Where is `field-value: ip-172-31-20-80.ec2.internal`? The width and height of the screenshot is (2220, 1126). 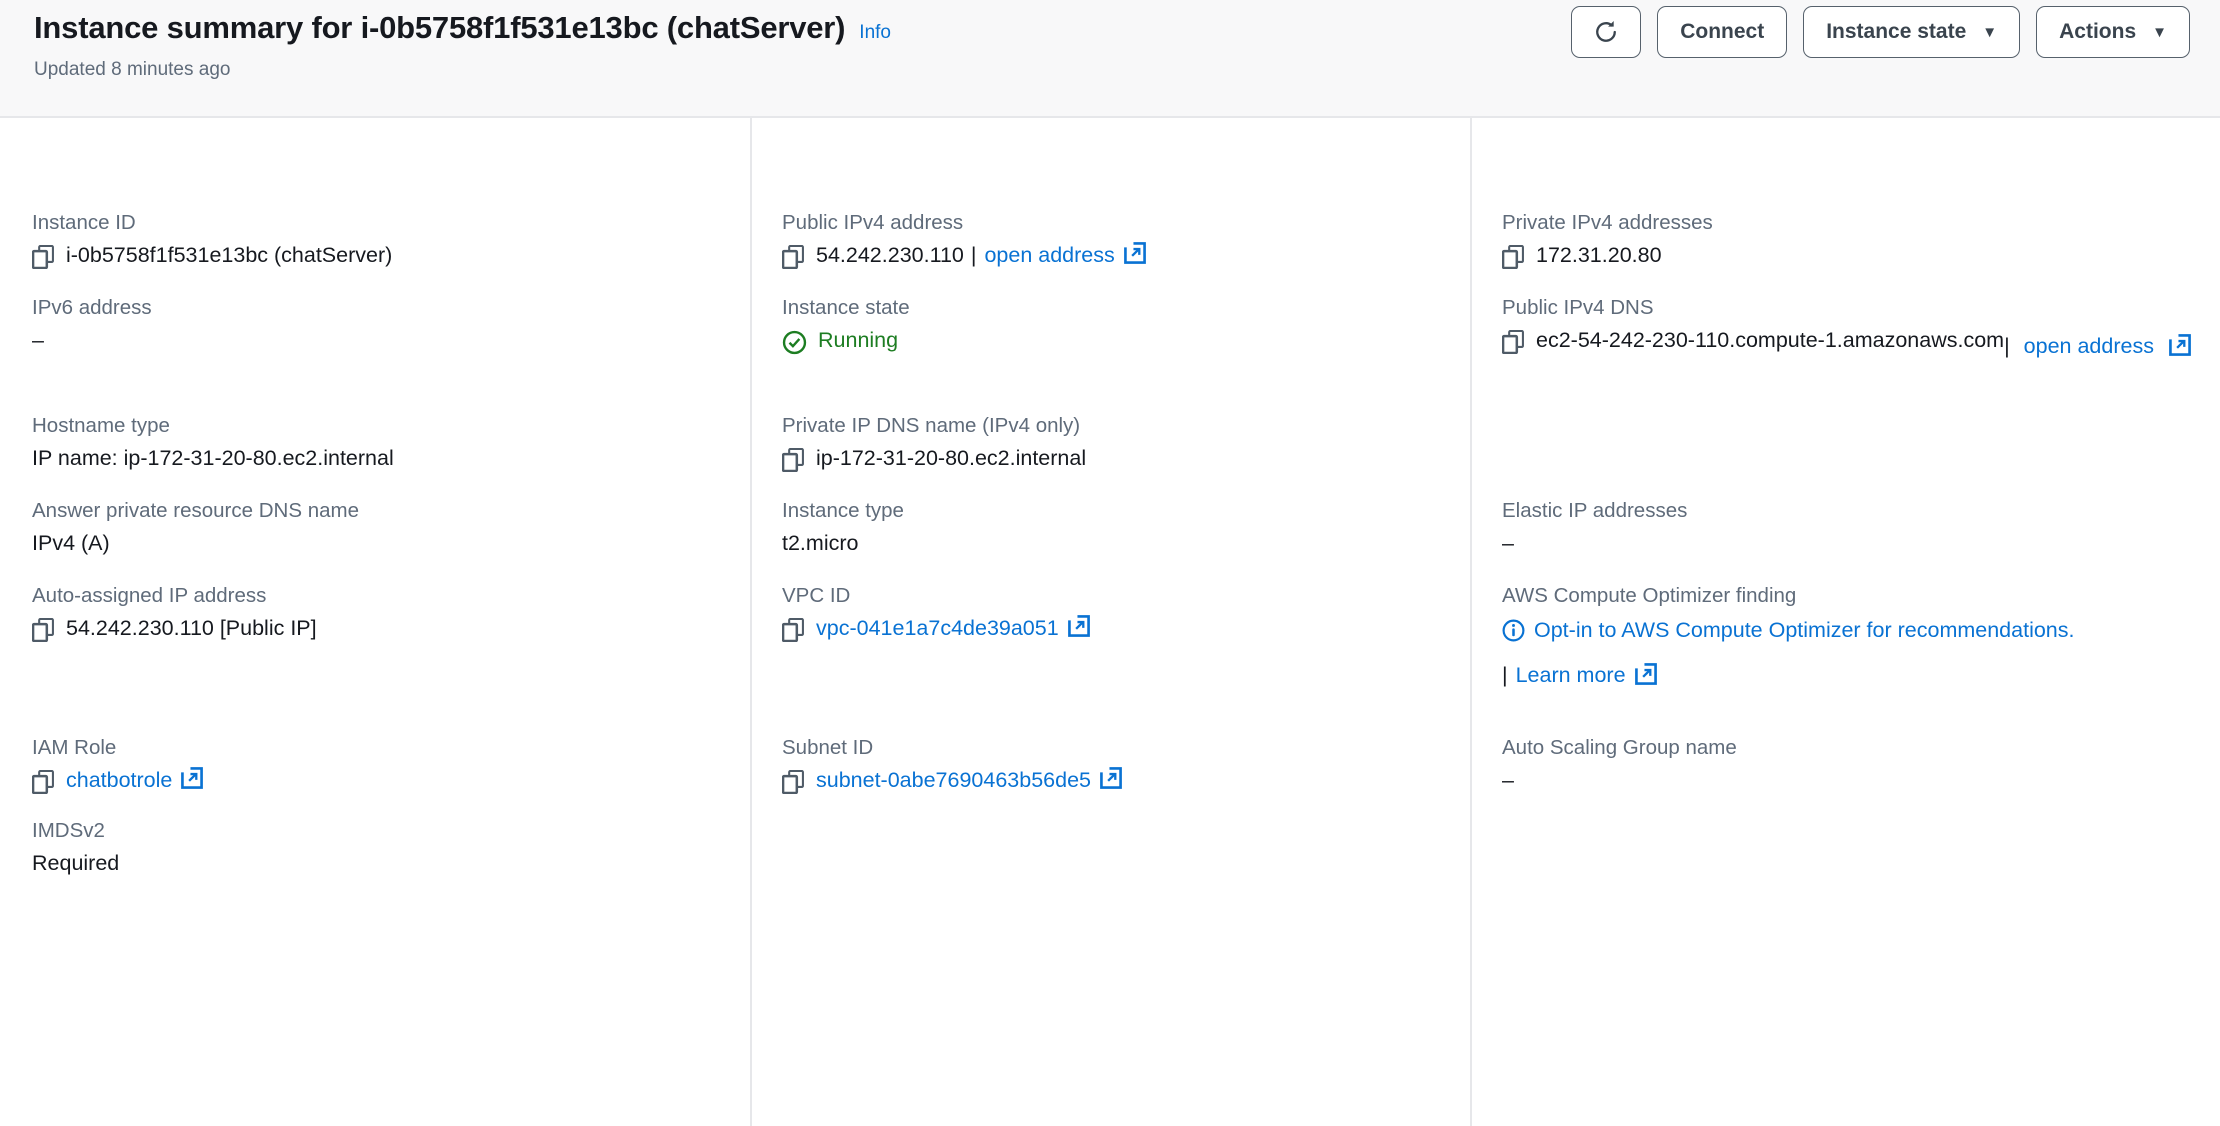 field-value: ip-172-31-20-80.ec2.internal is located at coordinates (934, 459).